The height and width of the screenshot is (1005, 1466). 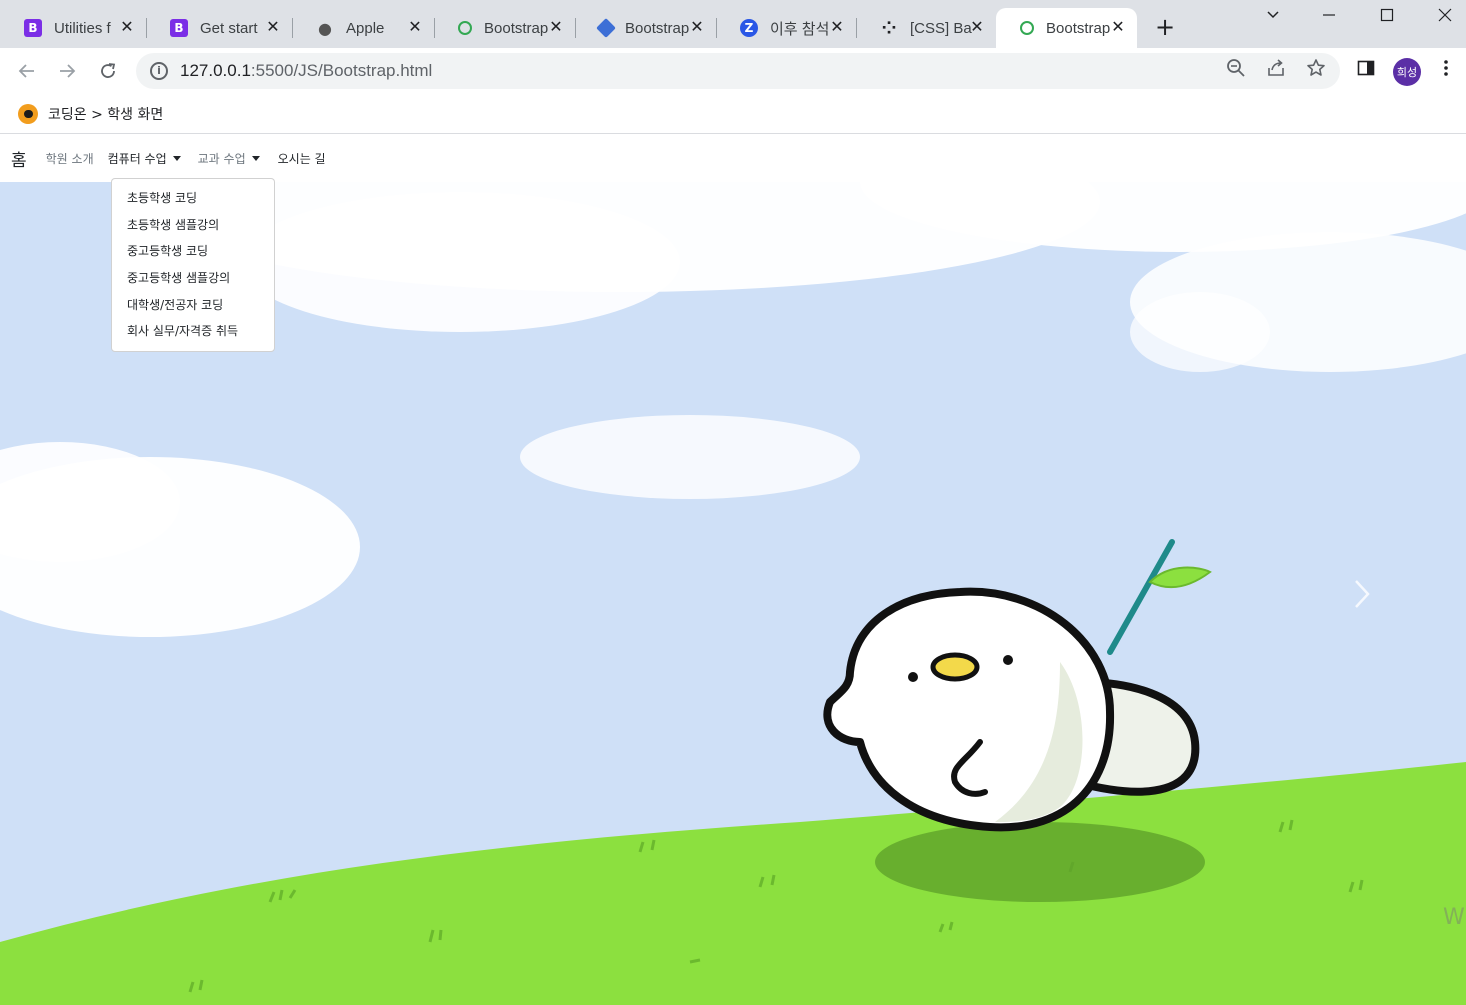 I want to click on codingon-logo-icon, so click(x=28, y=113).